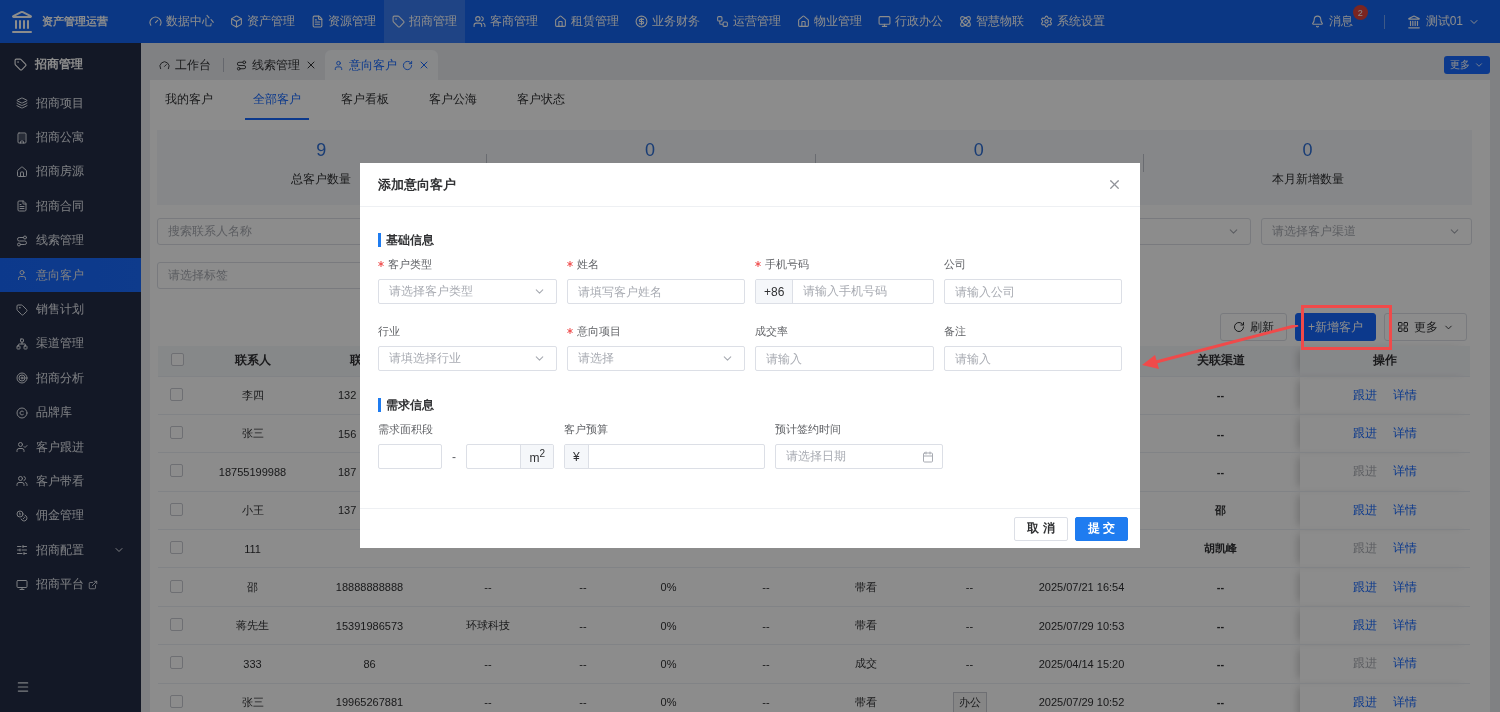  I want to click on refresh-icon, so click(1239, 327).